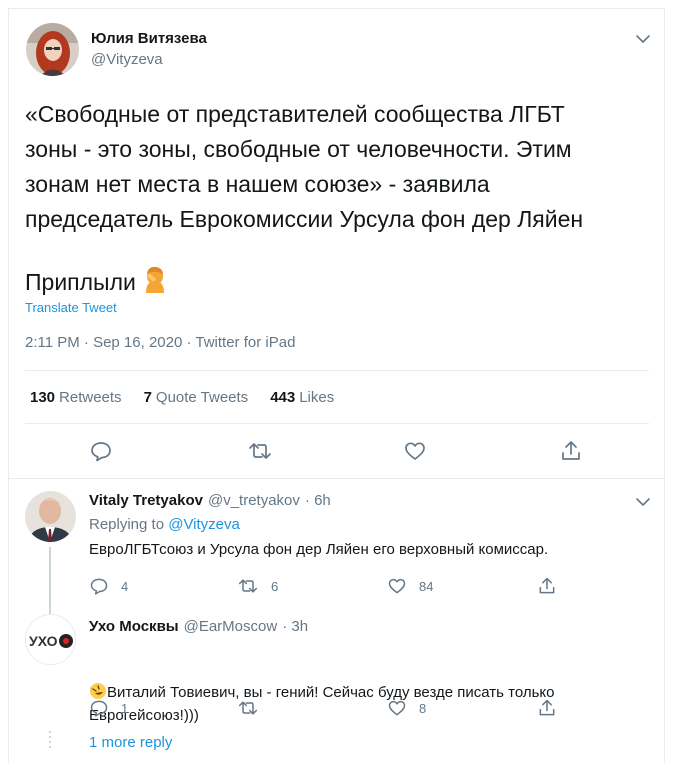  I want to click on retweet-count: 6, so click(275, 586).